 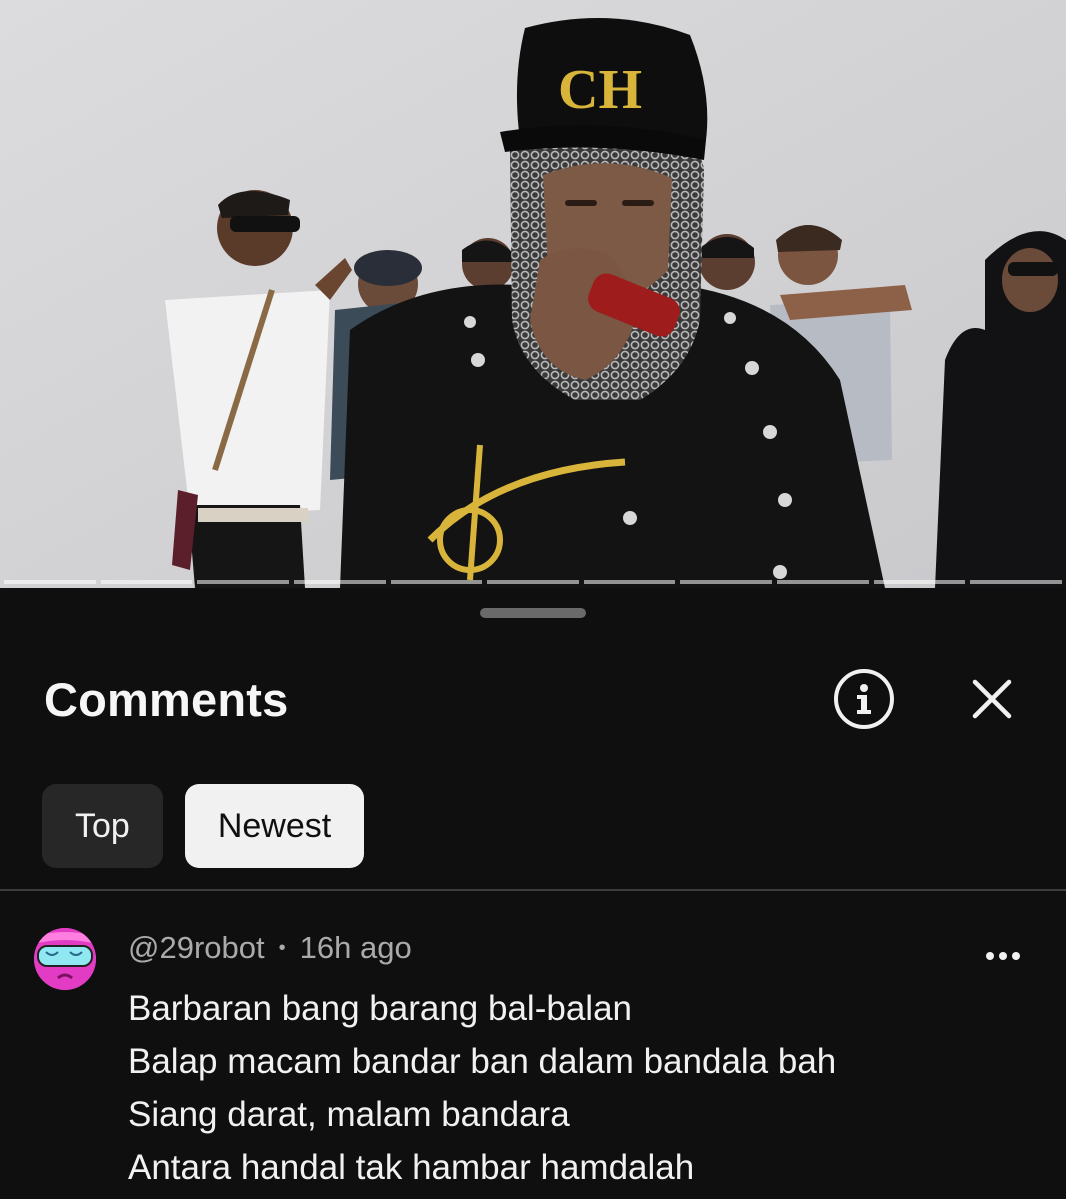 I want to click on video-progress-segments, so click(x=533, y=583).